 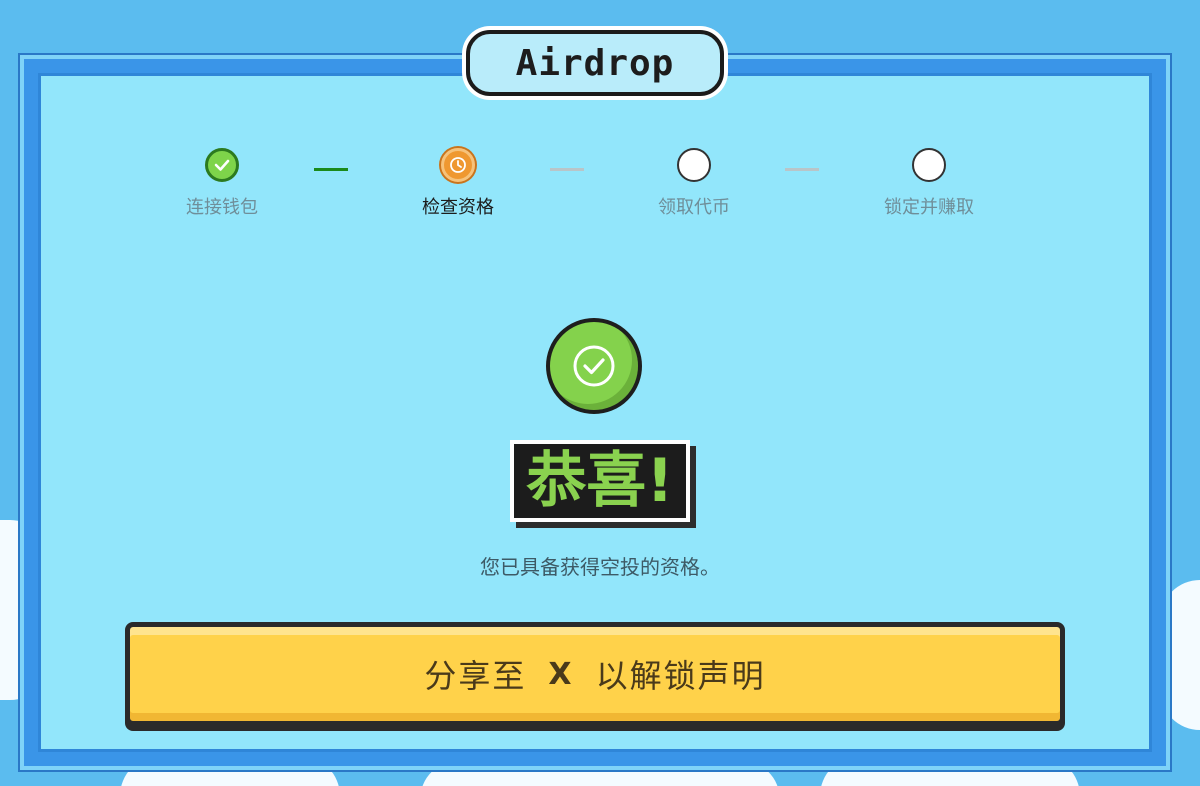 What do you see at coordinates (929, 207) in the screenshot?
I see `step-label: 锁定并赚取` at bounding box center [929, 207].